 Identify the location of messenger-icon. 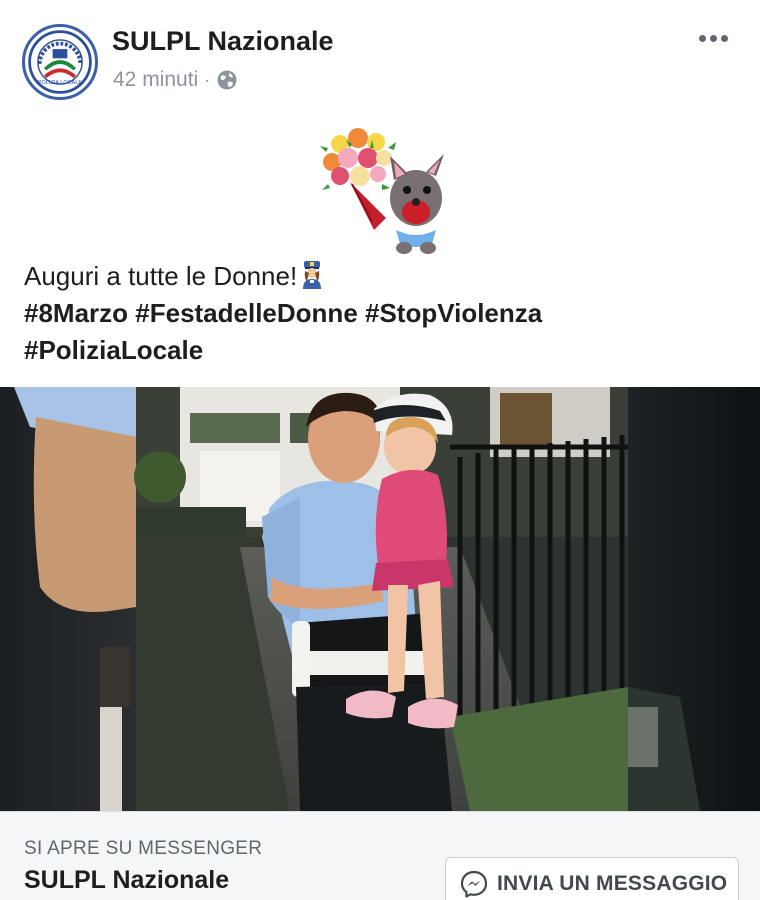
(474, 884).